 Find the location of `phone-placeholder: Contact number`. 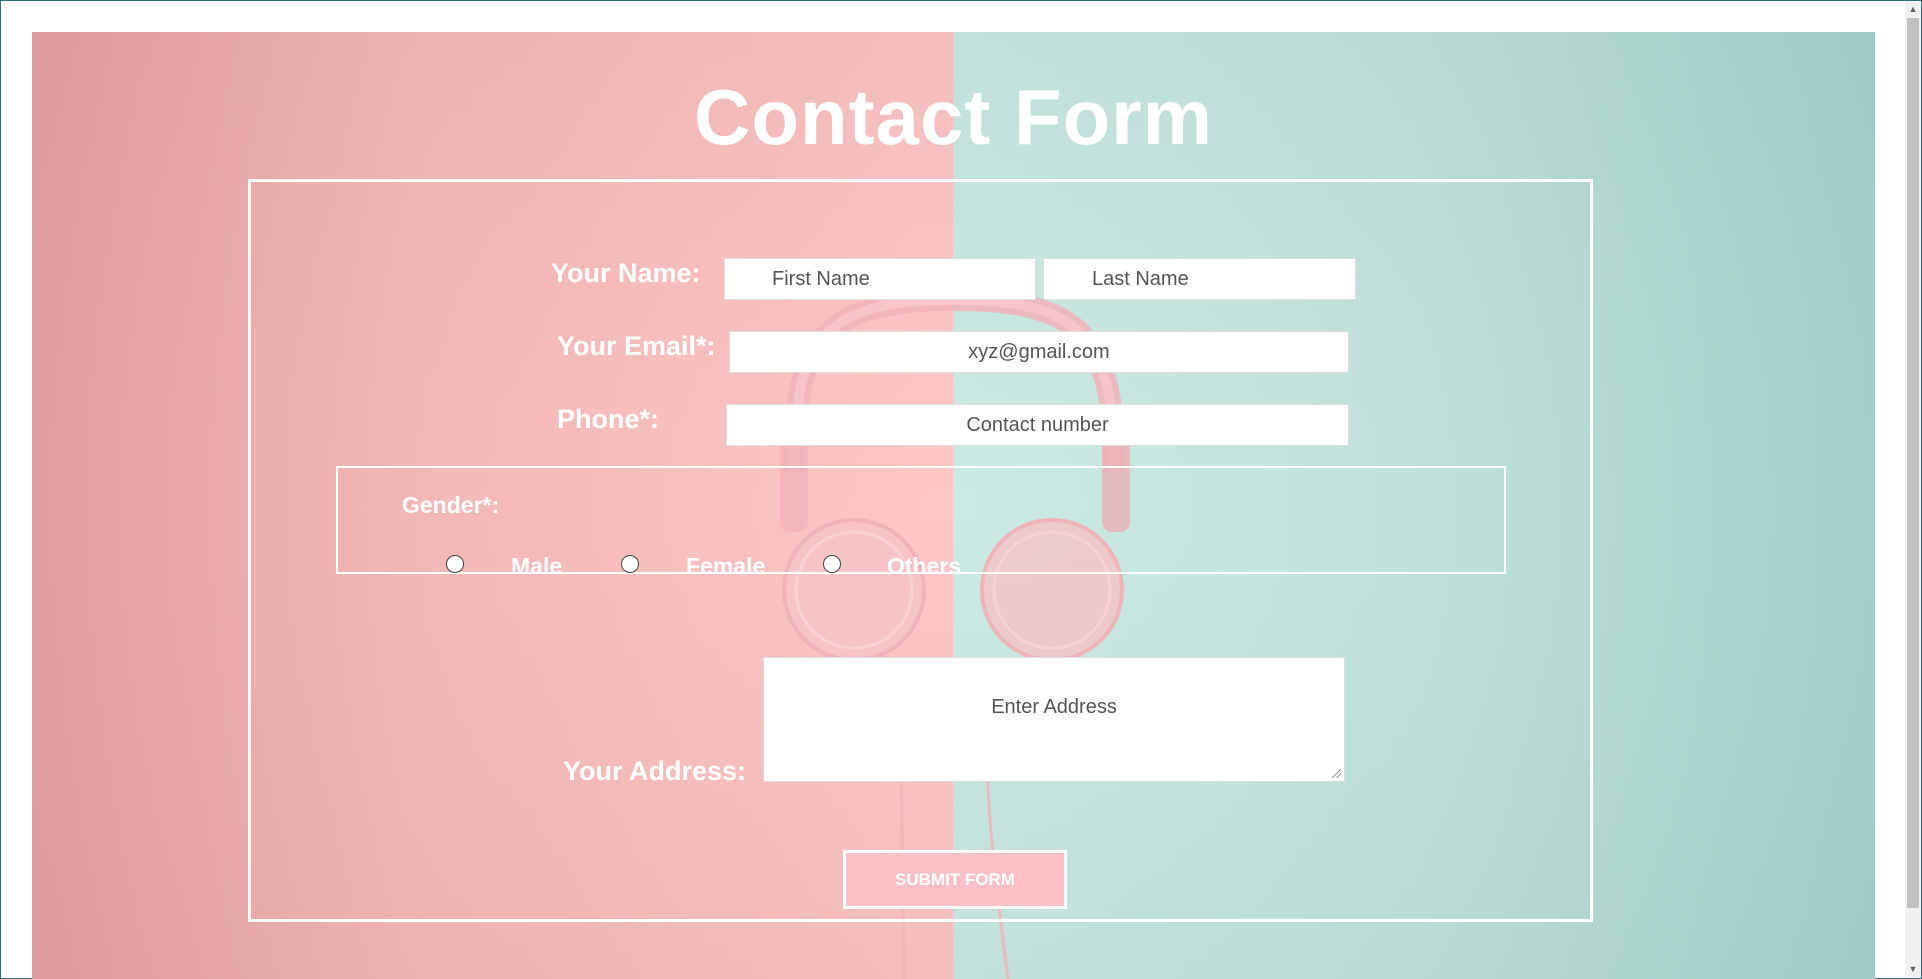

phone-placeholder: Contact number is located at coordinates (1037, 425).